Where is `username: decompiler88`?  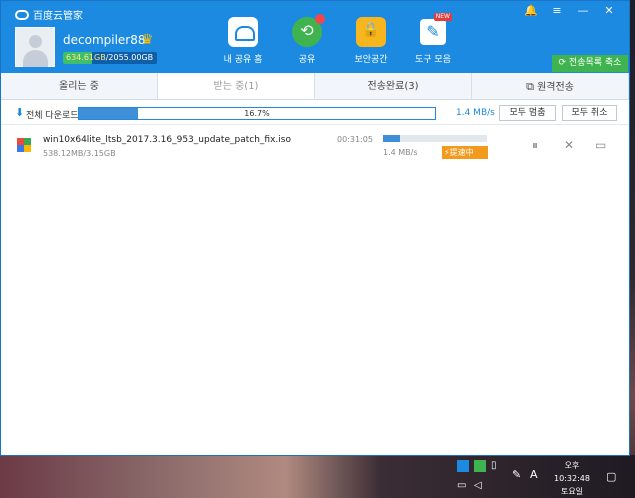
username: decompiler88 is located at coordinates (104, 40).